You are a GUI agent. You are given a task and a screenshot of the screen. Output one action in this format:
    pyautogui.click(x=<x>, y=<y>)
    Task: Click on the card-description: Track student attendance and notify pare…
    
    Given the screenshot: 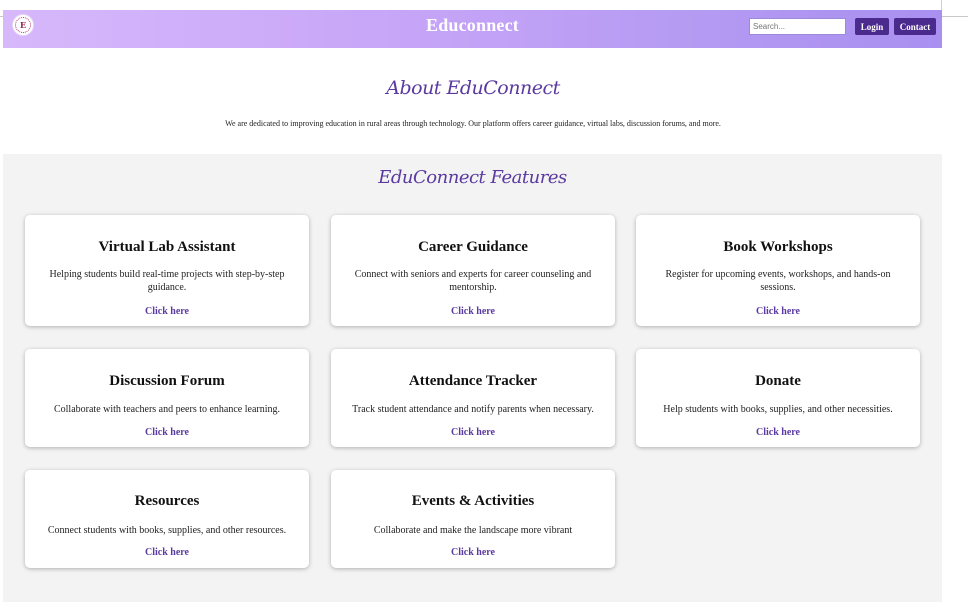 What is the action you would take?
    pyautogui.click(x=473, y=409)
    